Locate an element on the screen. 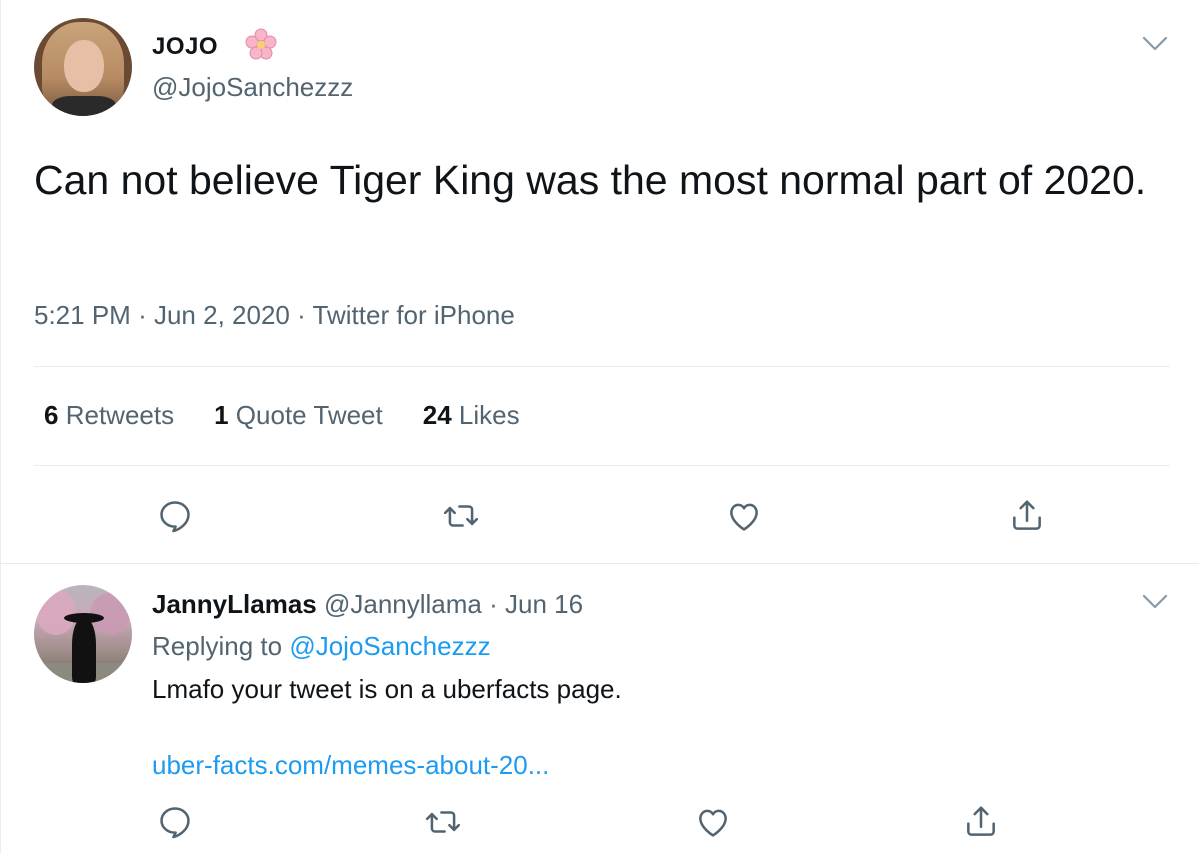 This screenshot has width=1199, height=853. reply-author-avatar is located at coordinates (83, 634).